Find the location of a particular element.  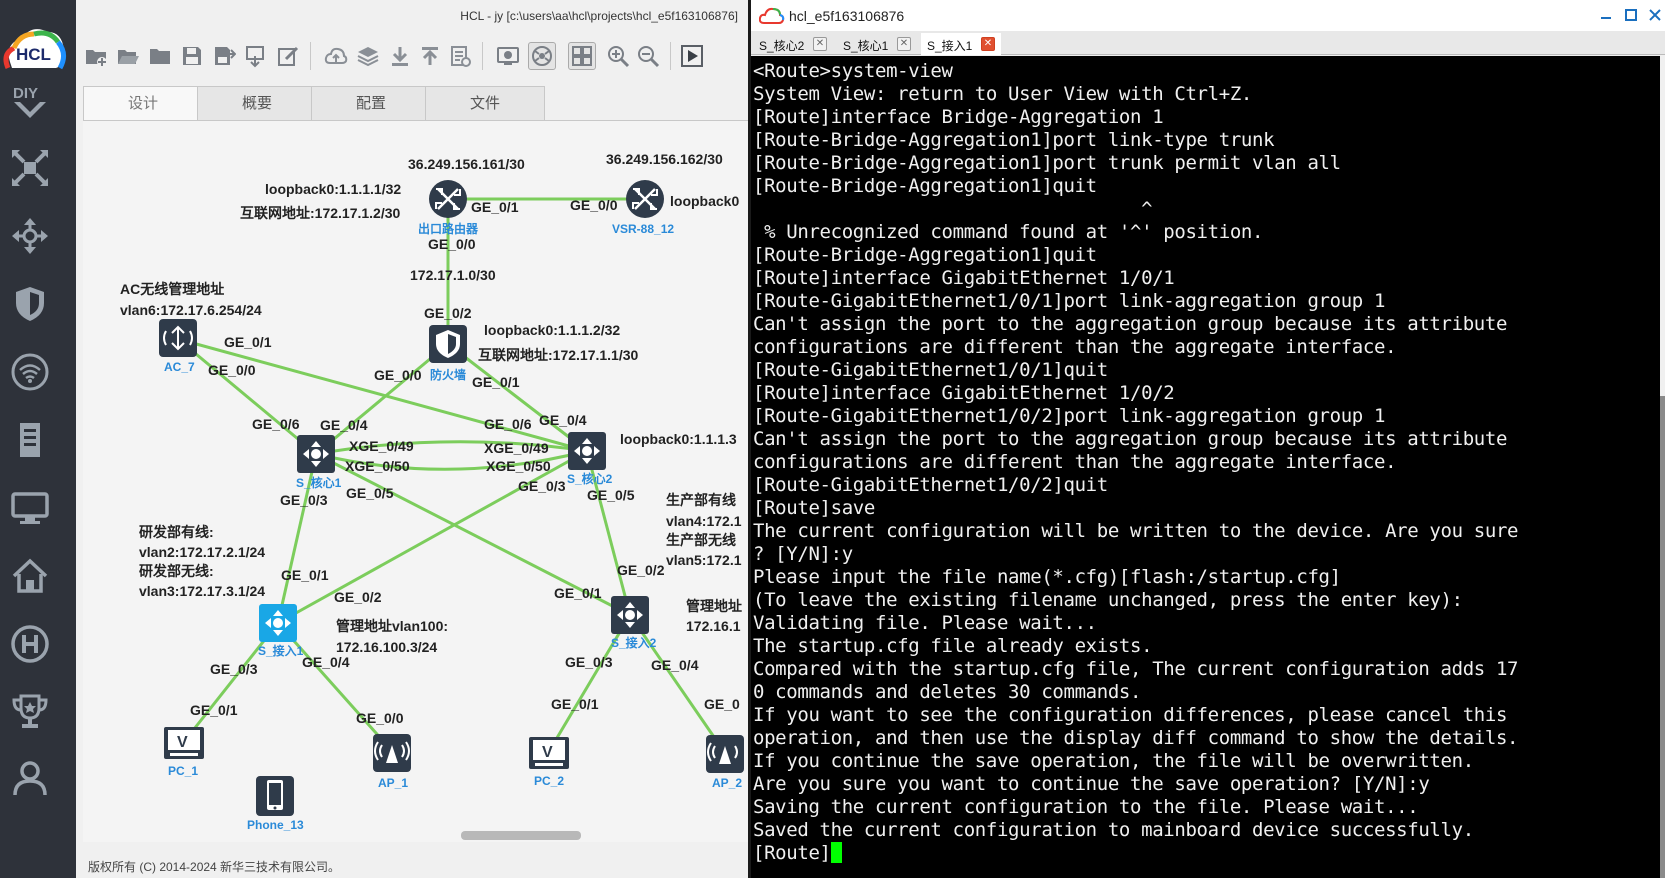

layers-icon is located at coordinates (368, 56).